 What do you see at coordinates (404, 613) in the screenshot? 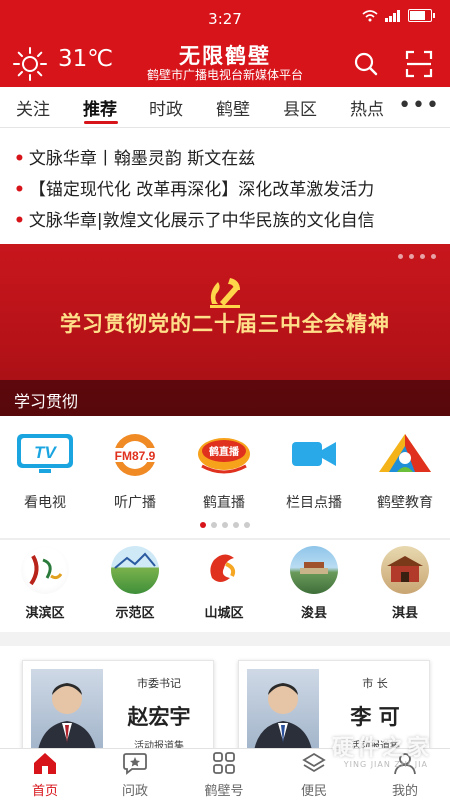
I see `district-label: 淇县` at bounding box center [404, 613].